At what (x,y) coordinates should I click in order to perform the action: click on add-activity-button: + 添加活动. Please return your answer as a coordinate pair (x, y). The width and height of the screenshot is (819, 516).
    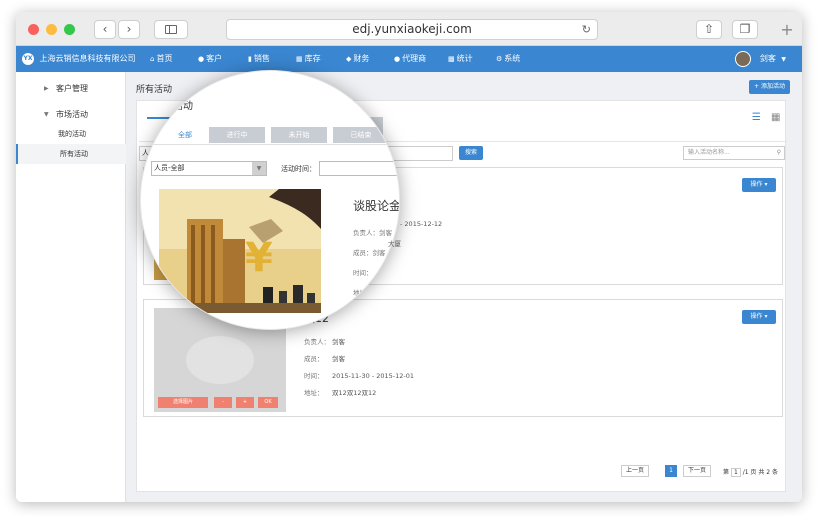
    Looking at the image, I should click on (769, 87).